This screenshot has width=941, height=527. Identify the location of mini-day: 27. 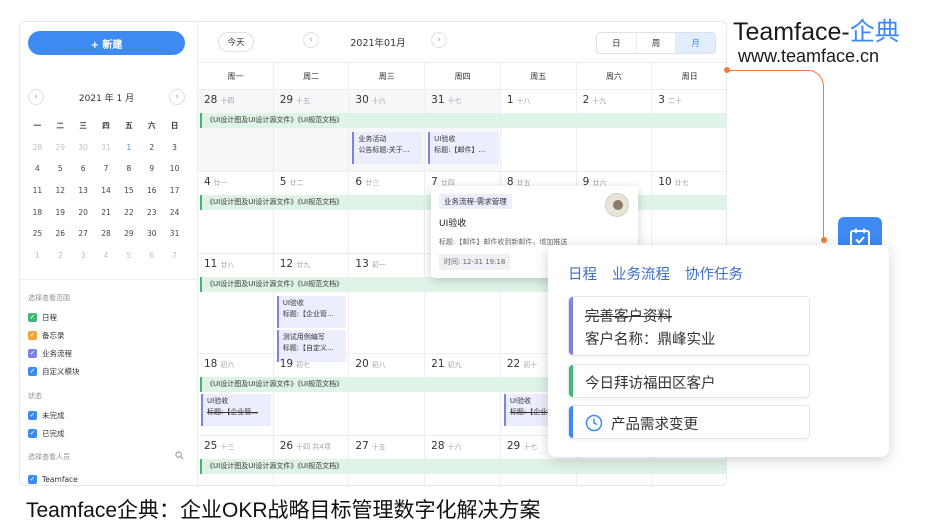
(83, 234).